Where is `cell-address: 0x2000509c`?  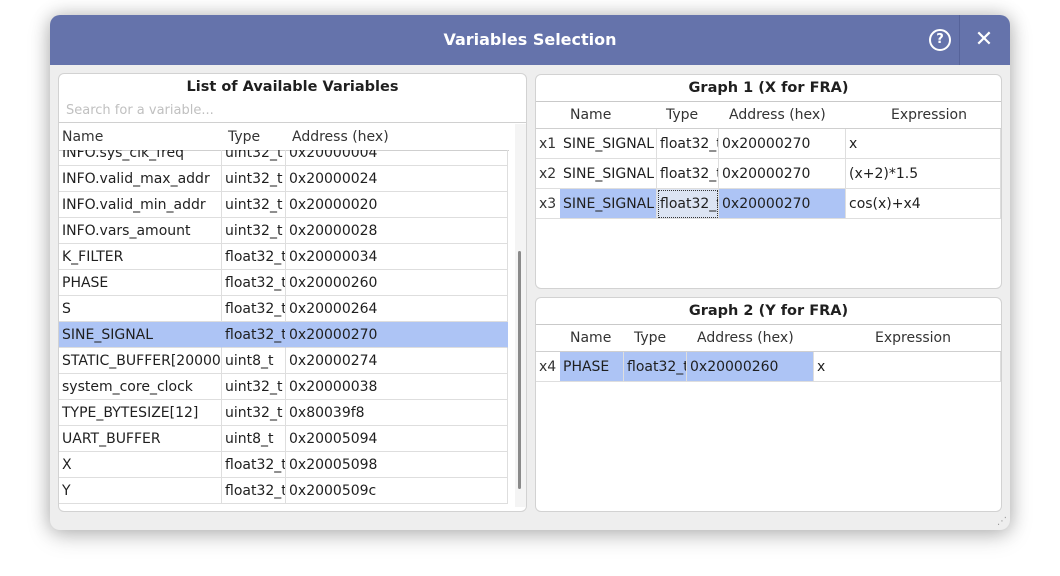 cell-address: 0x2000509c is located at coordinates (397, 491).